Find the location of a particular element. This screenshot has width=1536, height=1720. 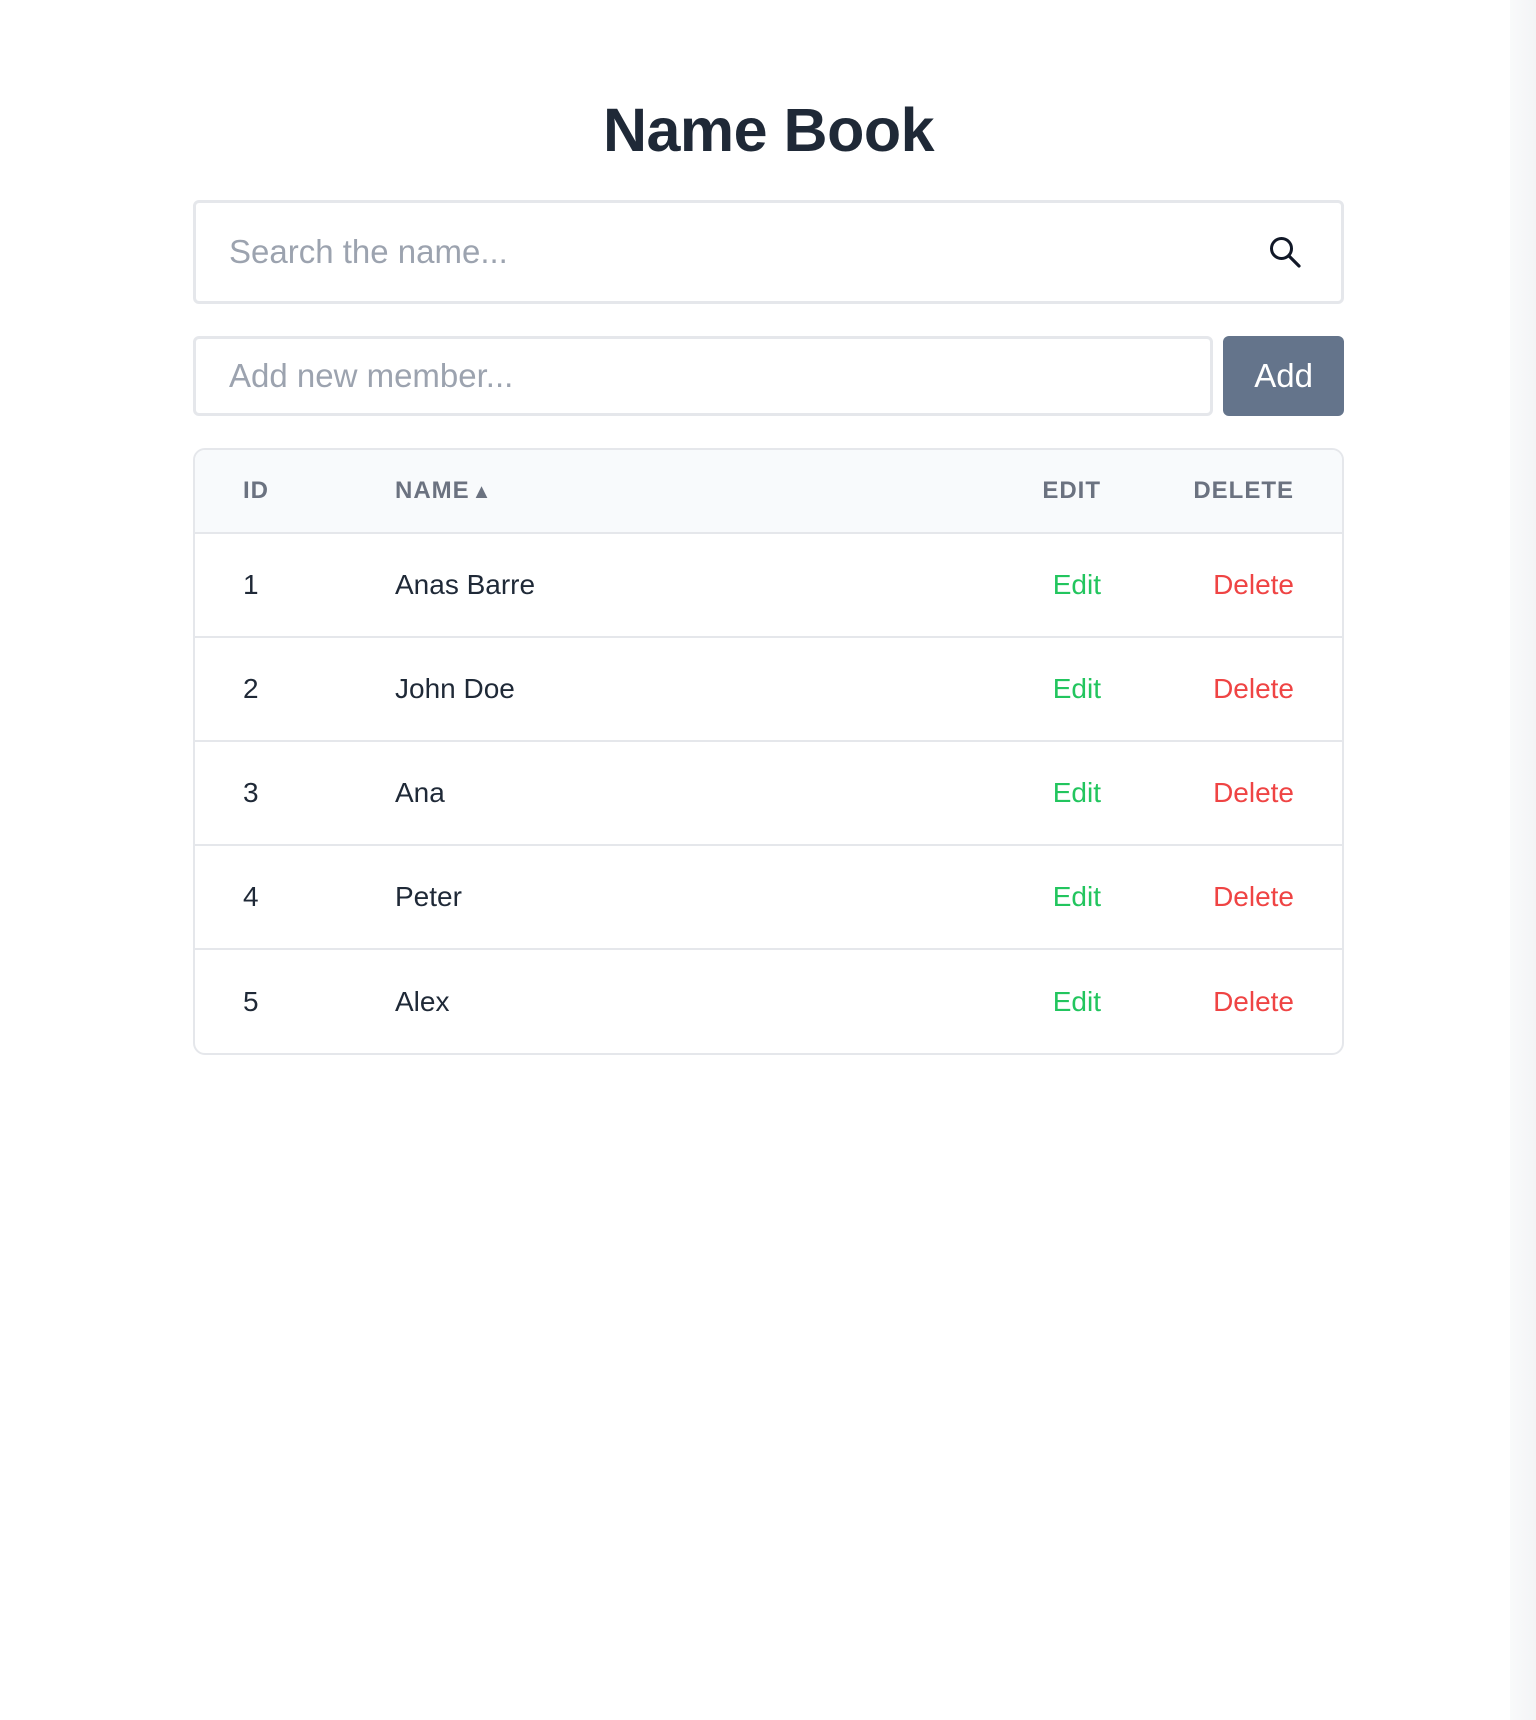

column-header-name-label: NAME is located at coordinates (432, 490).